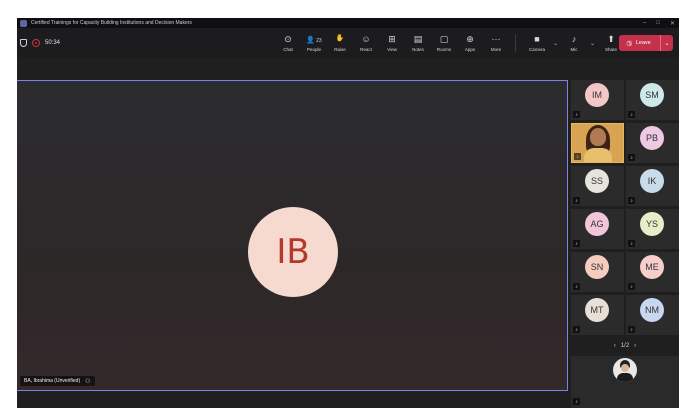 The width and height of the screenshot is (681, 412). Describe the element at coordinates (635, 346) in the screenshot. I see `next-page-icon: ›` at that location.